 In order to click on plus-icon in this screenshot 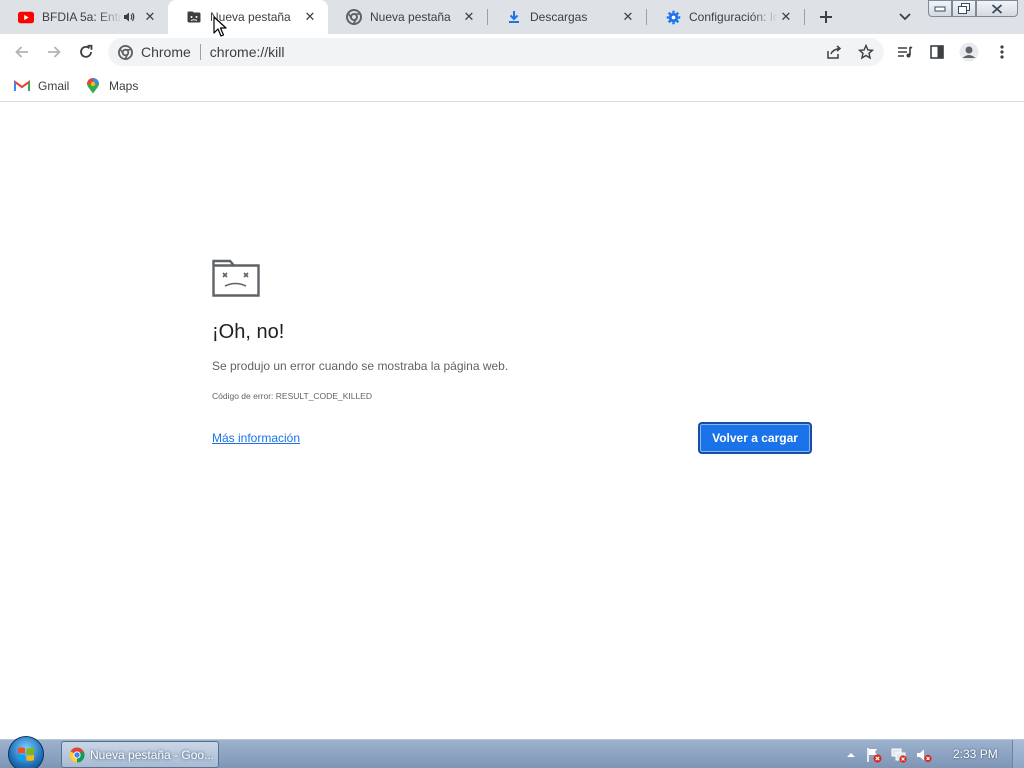, I will do `click(826, 17)`.